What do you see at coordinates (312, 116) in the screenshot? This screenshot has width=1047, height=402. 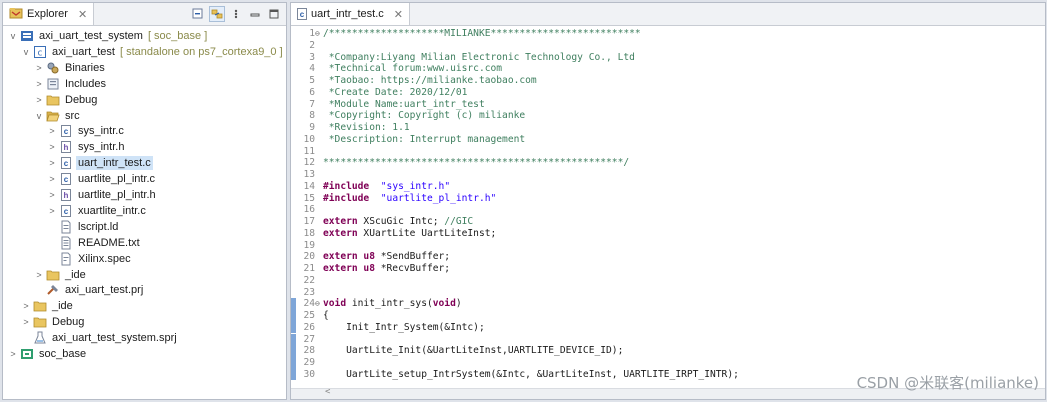 I see `line-number: 8` at bounding box center [312, 116].